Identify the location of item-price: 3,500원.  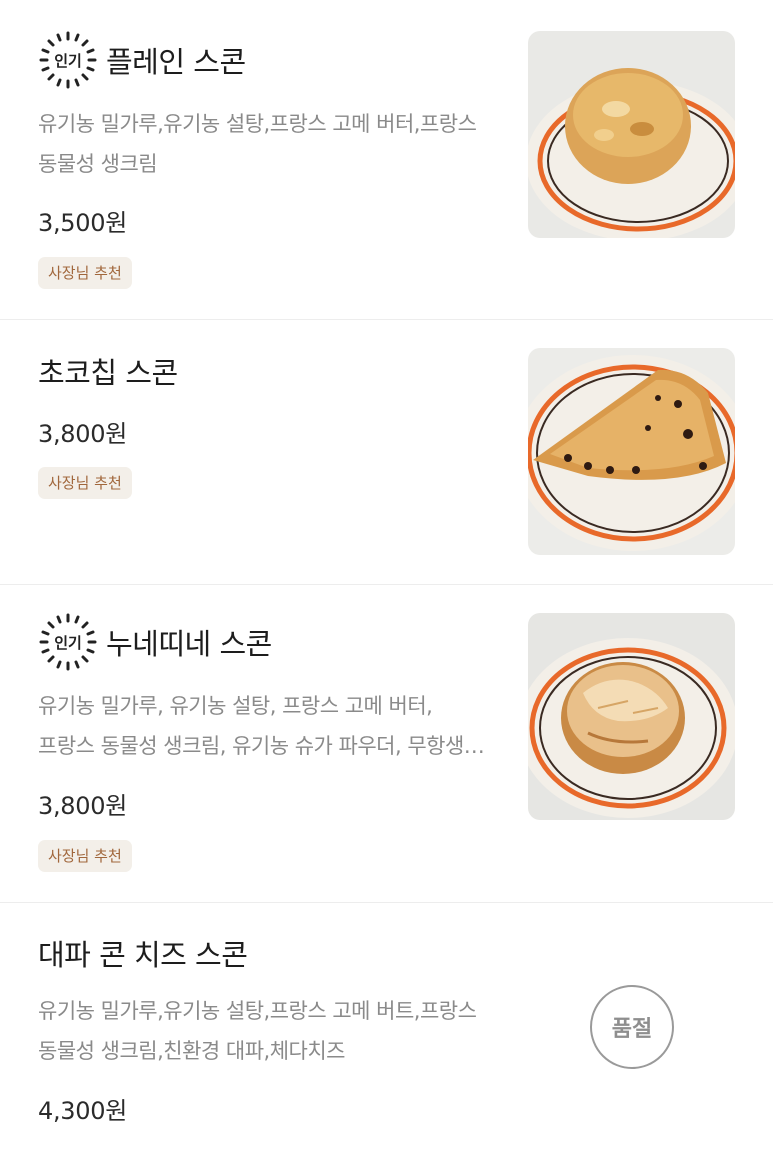
(82, 223).